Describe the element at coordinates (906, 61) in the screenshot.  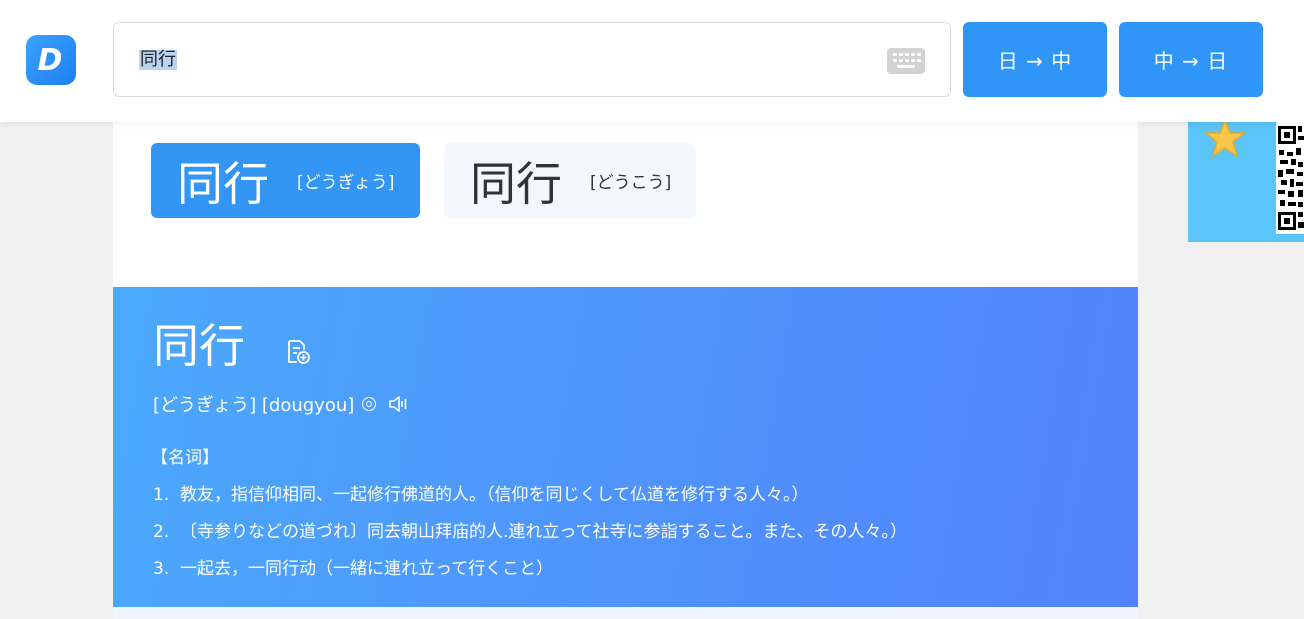
I see `keyboard-icon` at that location.